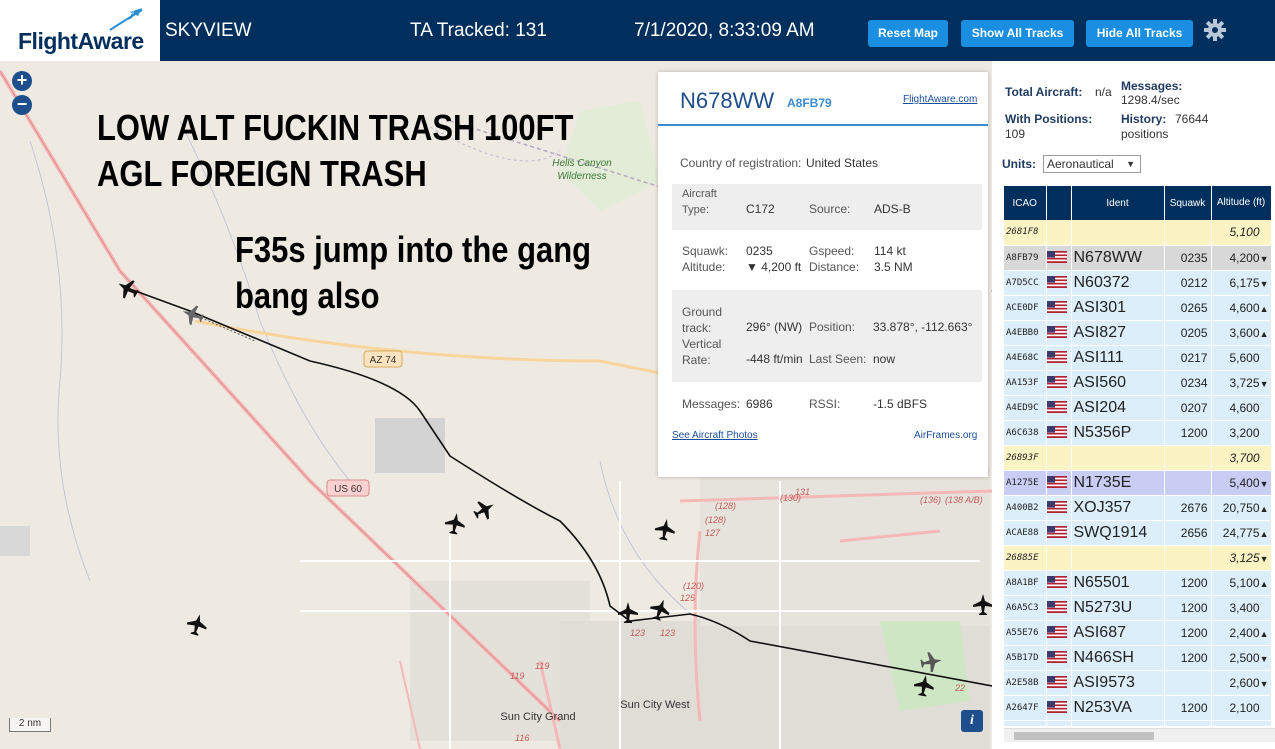  I want to click on horizontal-scrollbar, so click(1139, 735).